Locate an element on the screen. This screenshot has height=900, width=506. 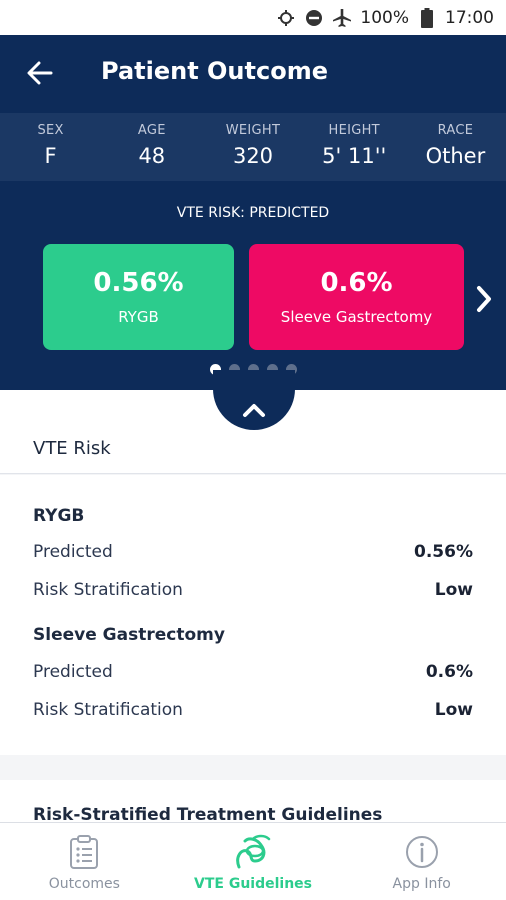
section-title: Risk-Stratified Treatment Guidelines is located at coordinates (208, 813).